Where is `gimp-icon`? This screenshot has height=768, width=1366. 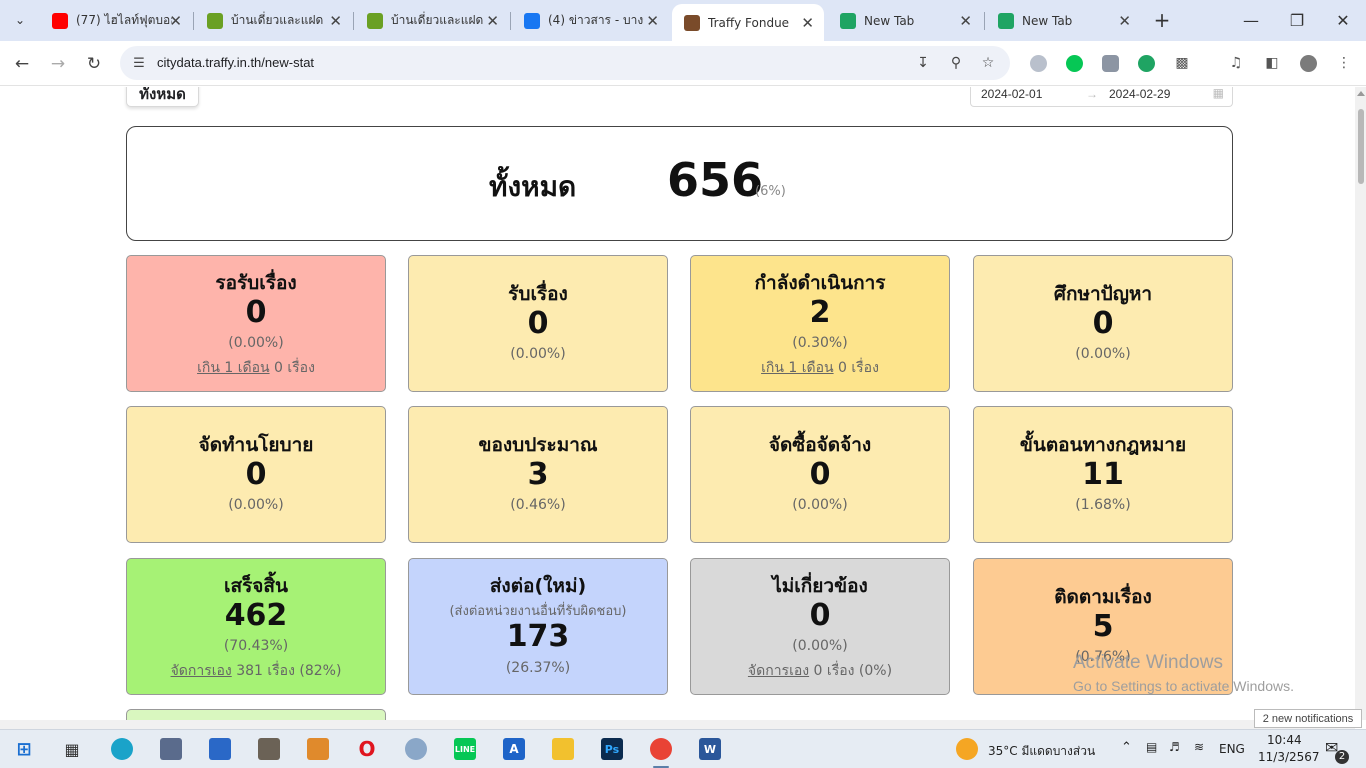 gimp-icon is located at coordinates (269, 749).